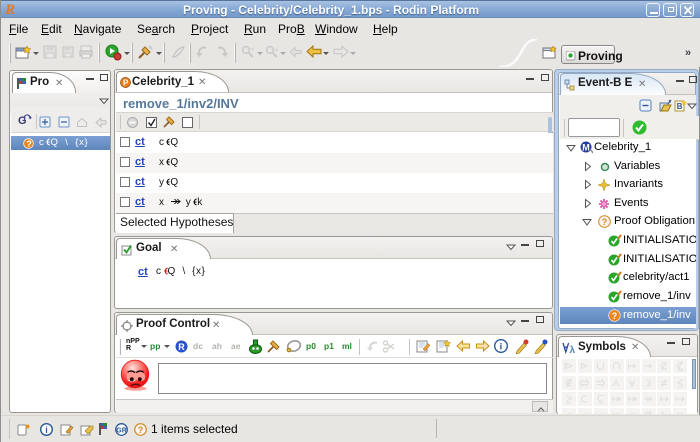  I want to click on svg-text: GR, so click(121, 431).